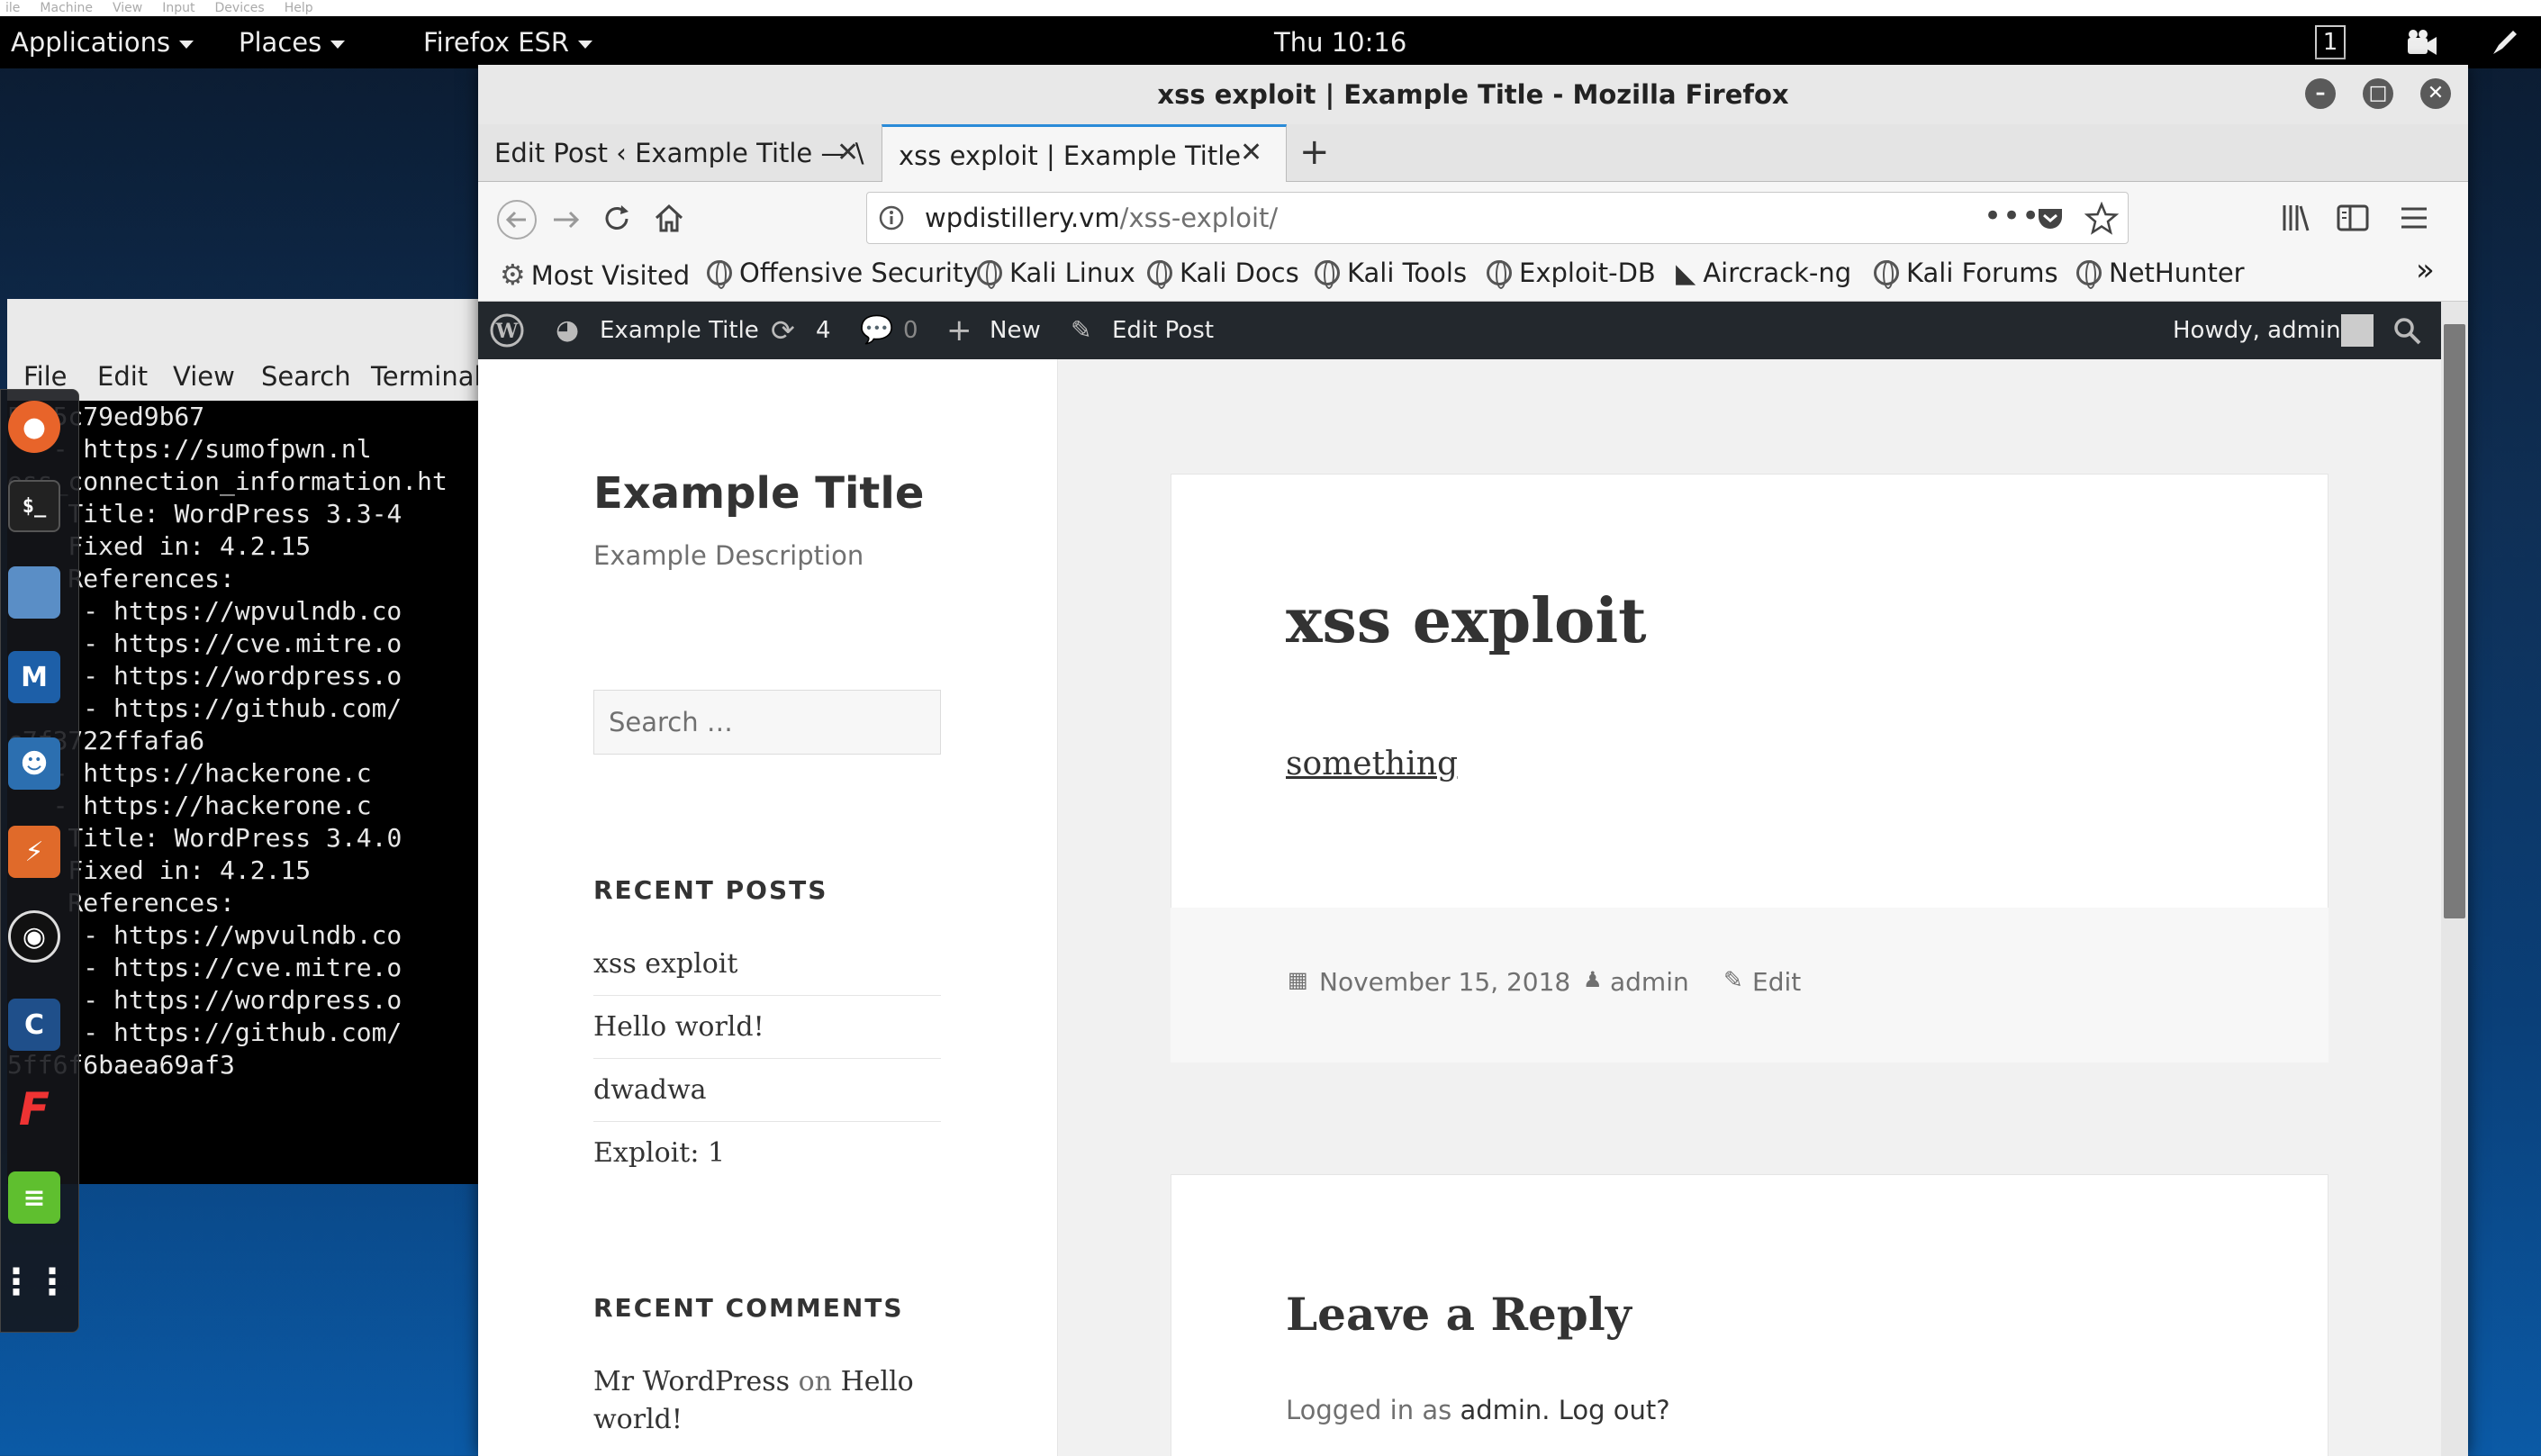 This screenshot has width=2541, height=1456. Describe the element at coordinates (691, 1381) in the screenshot. I see `comment-author-link: Mr WordPress` at that location.